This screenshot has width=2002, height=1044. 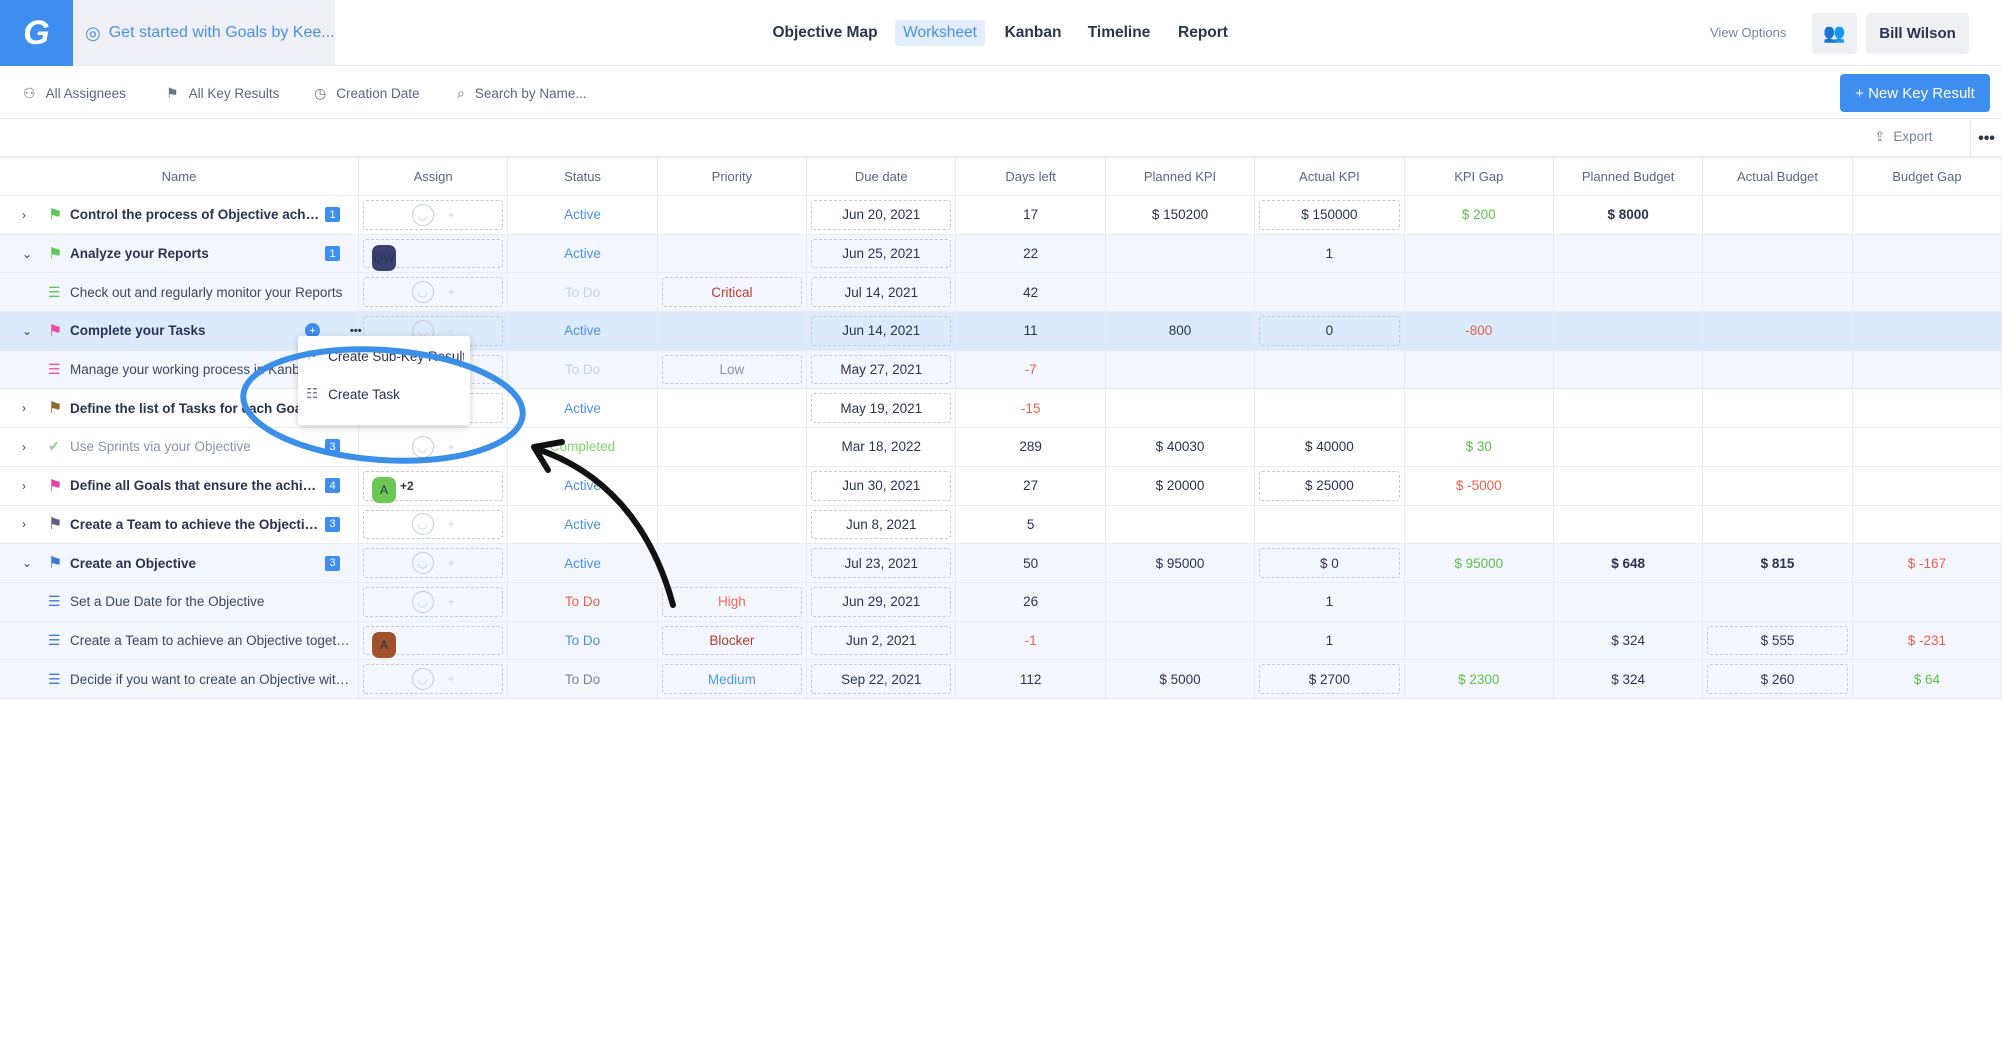 I want to click on column-header: Status, so click(x=583, y=176).